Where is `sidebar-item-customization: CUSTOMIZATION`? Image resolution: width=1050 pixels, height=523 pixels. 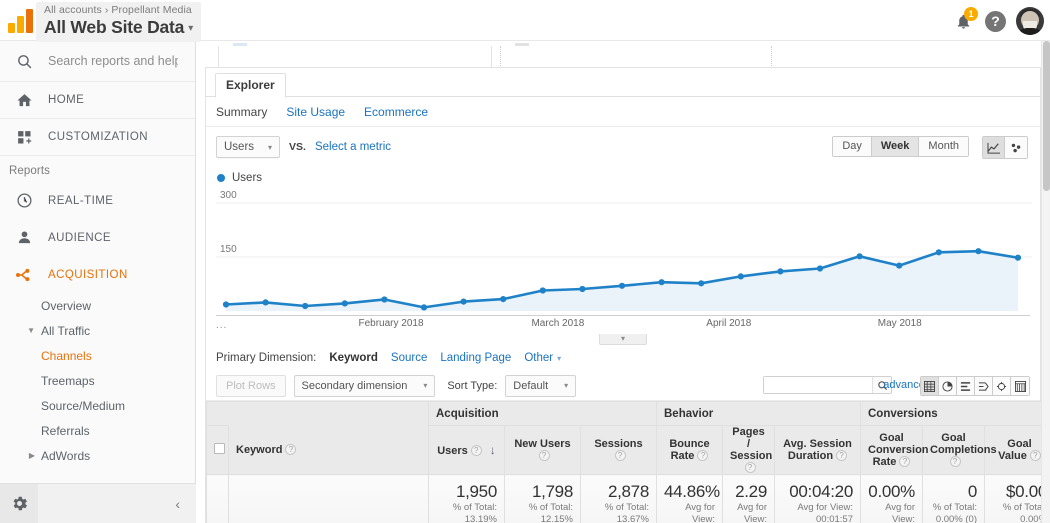
sidebar-item-customization: CUSTOMIZATION is located at coordinates (97, 137).